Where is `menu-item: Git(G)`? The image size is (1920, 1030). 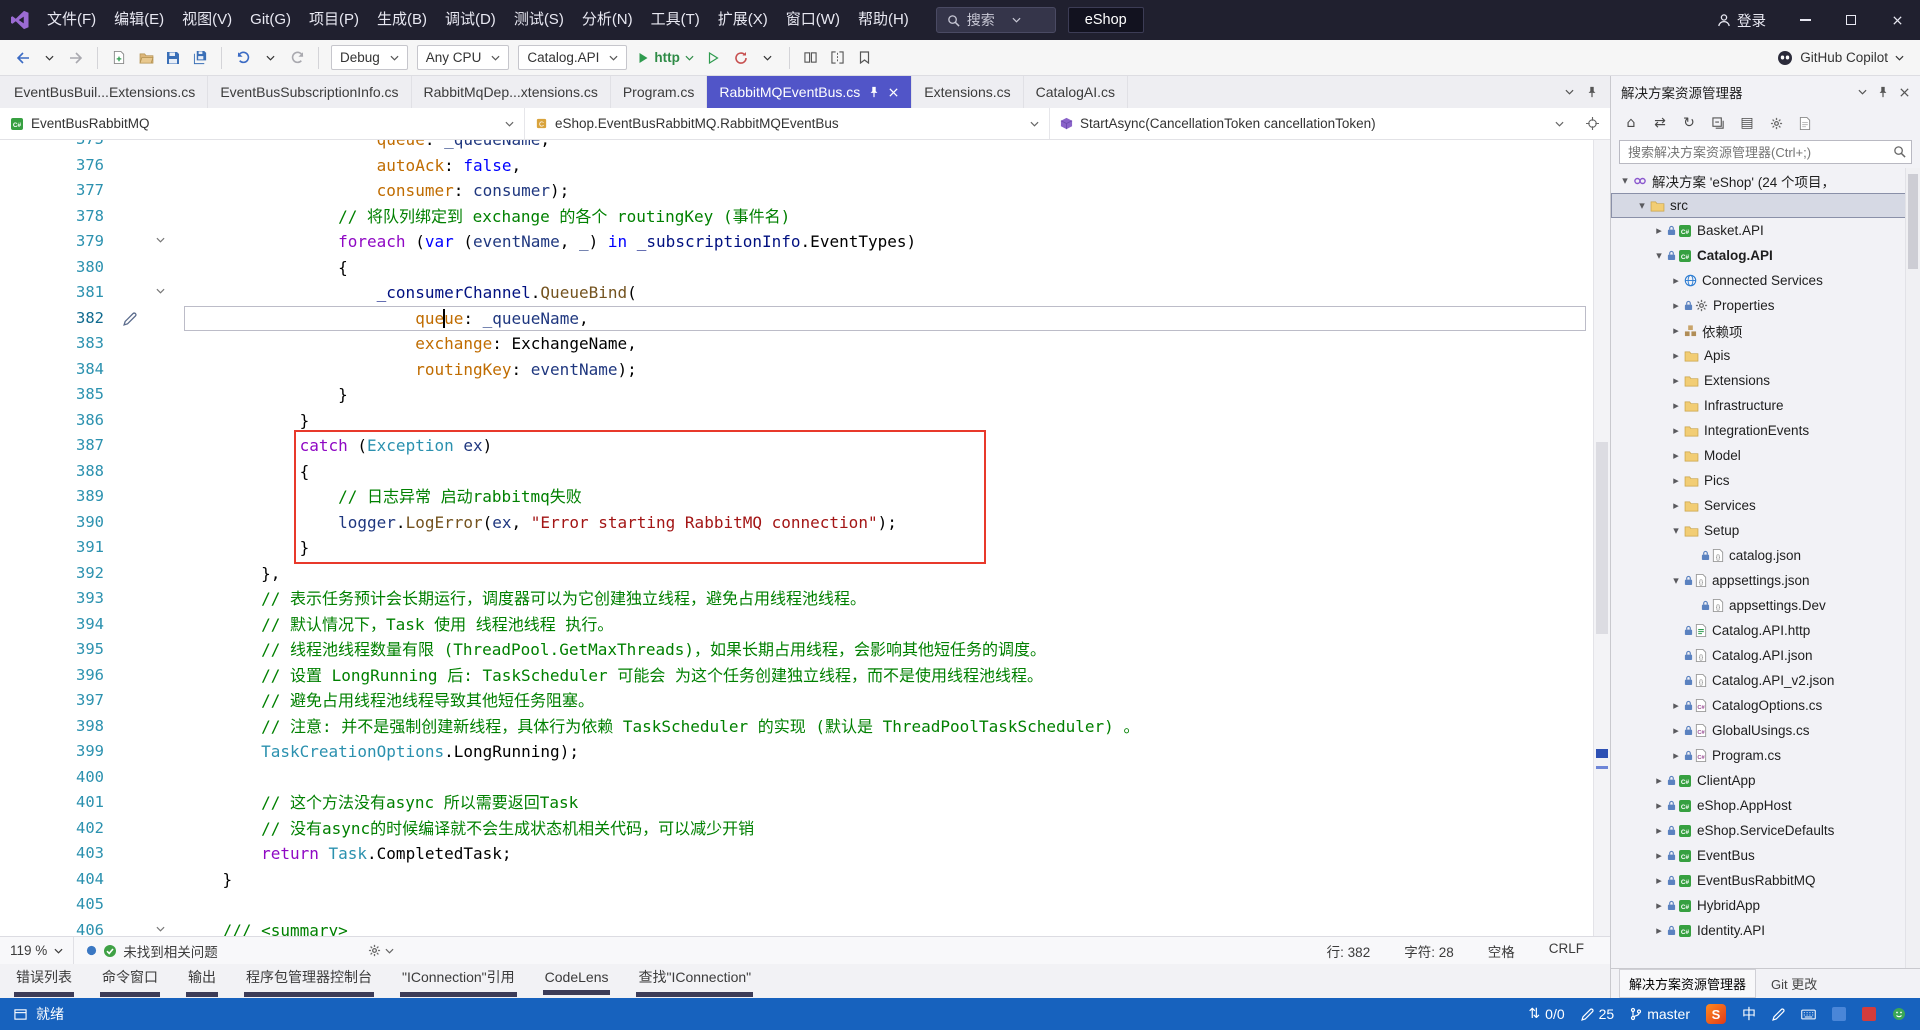
menu-item: Git(G) is located at coordinates (270, 20).